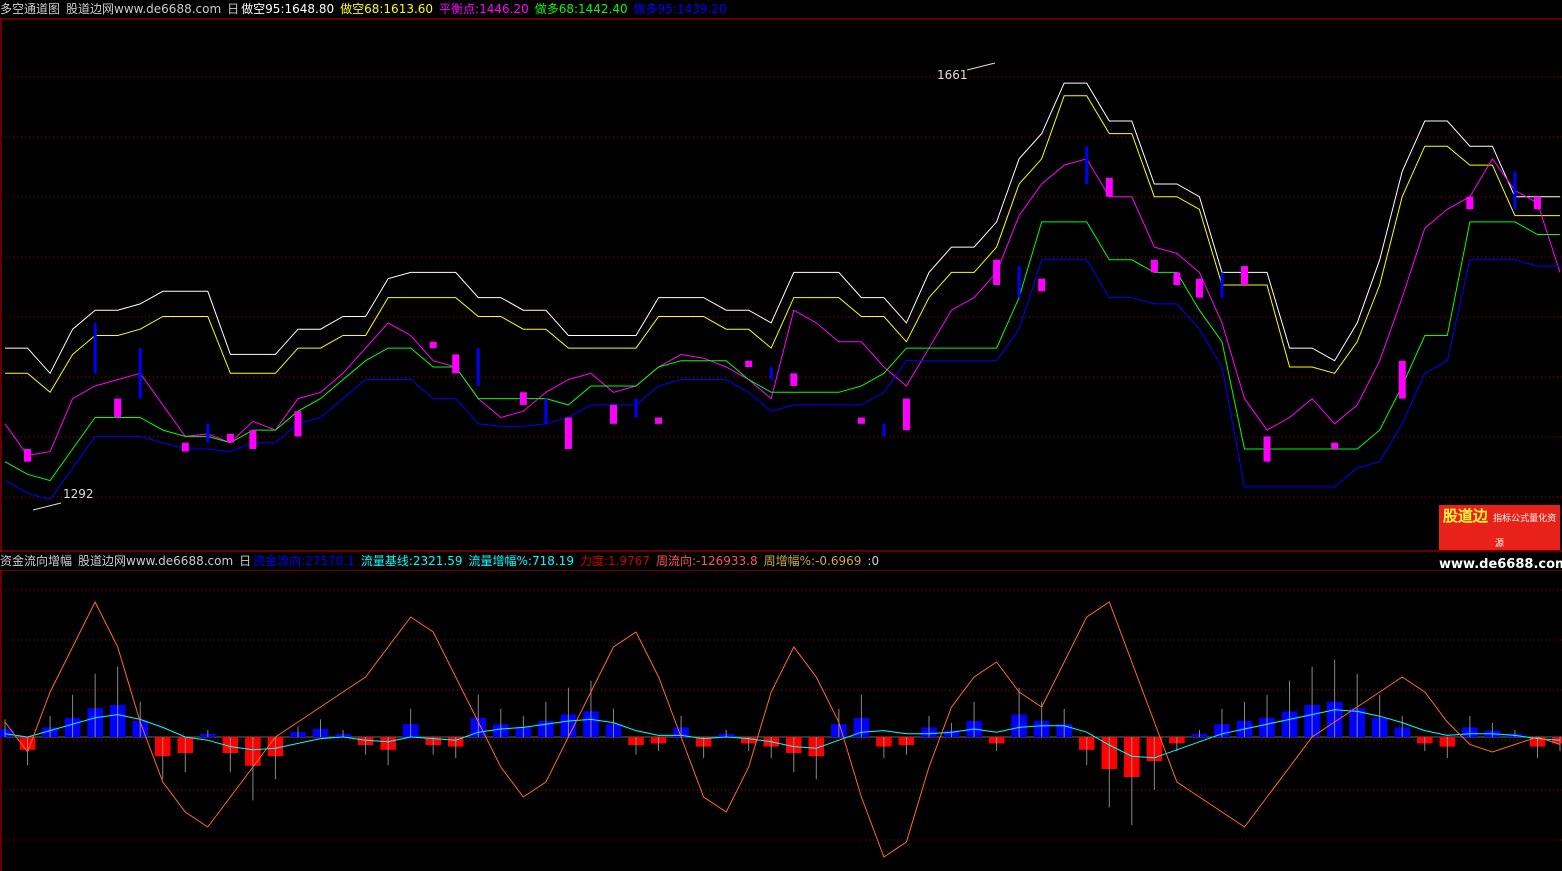 The image size is (1562, 871). Describe the element at coordinates (782, 734) in the screenshot. I see `baseline-line` at that location.